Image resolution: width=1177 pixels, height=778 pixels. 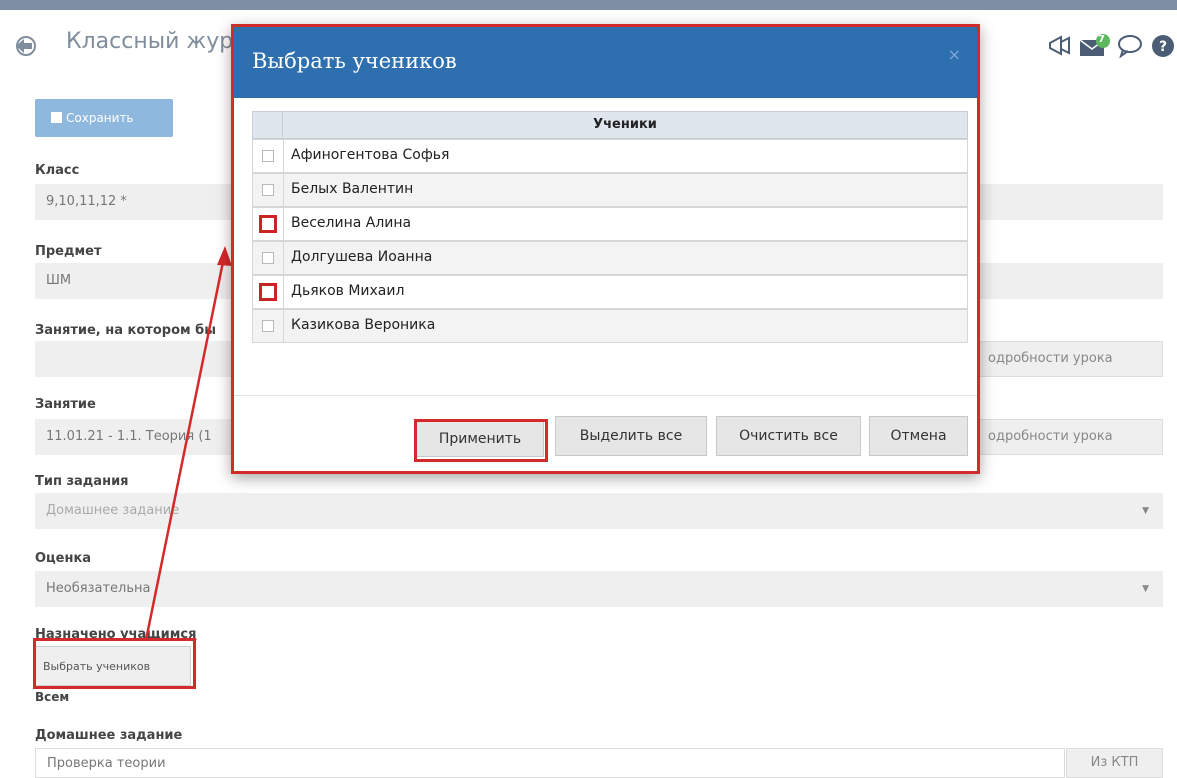 I want to click on mail-icon, so click(x=1096, y=48).